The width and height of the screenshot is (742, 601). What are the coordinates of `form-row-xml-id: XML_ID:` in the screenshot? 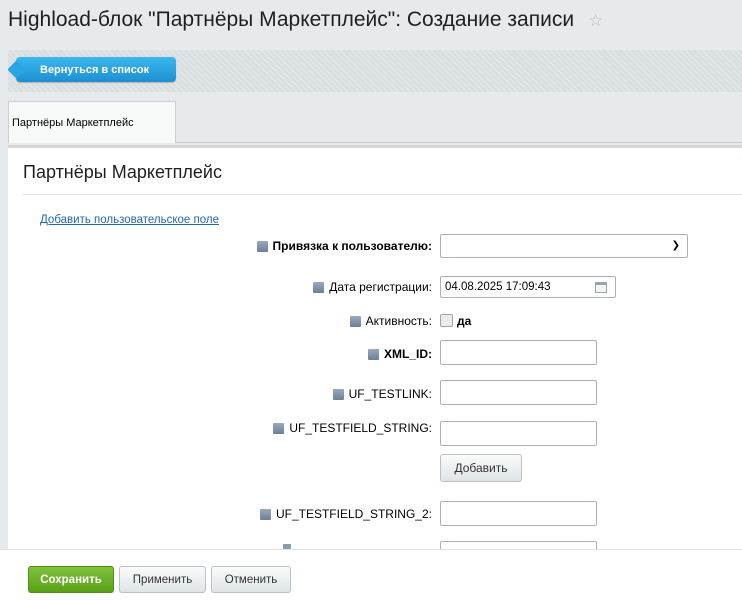 It's located at (375, 353).